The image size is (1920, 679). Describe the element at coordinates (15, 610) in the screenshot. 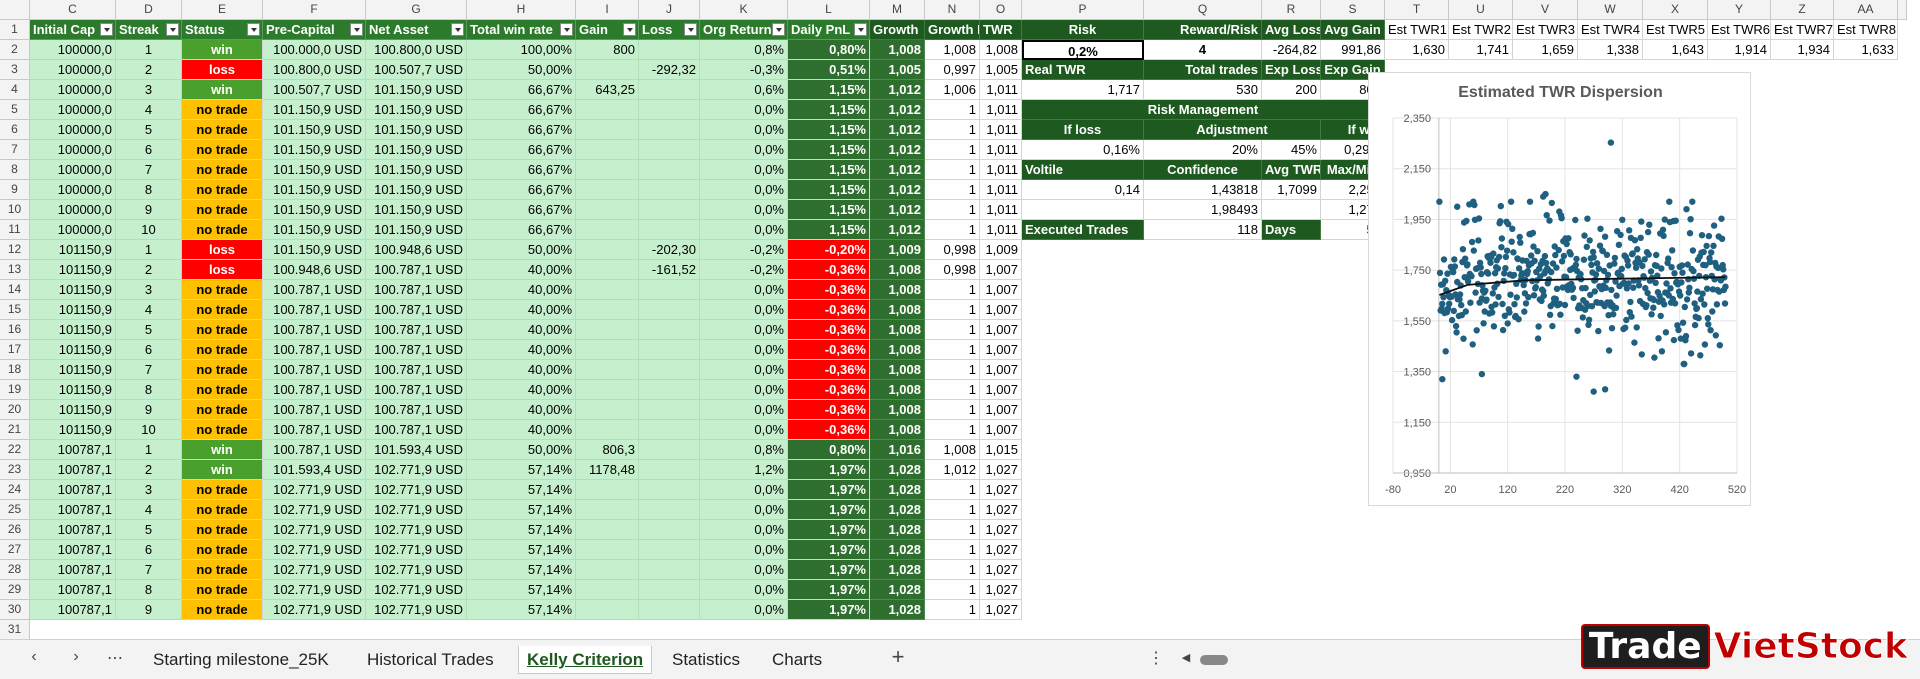

I see `row-header: 30` at that location.